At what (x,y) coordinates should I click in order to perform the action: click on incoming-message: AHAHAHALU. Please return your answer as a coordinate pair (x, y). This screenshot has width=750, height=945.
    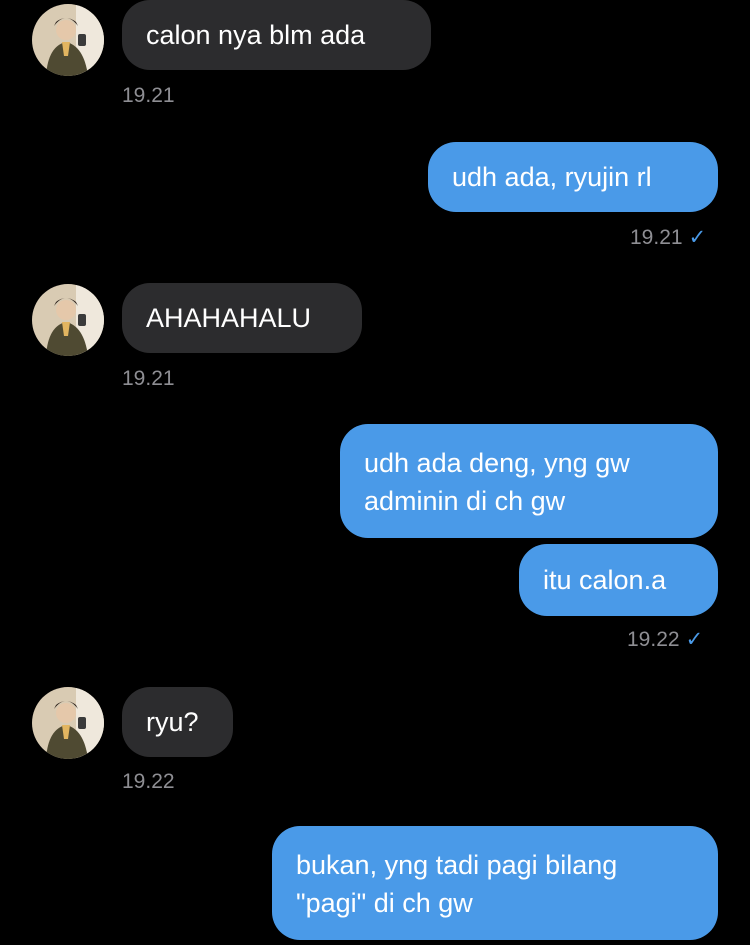
    Looking at the image, I should click on (242, 318).